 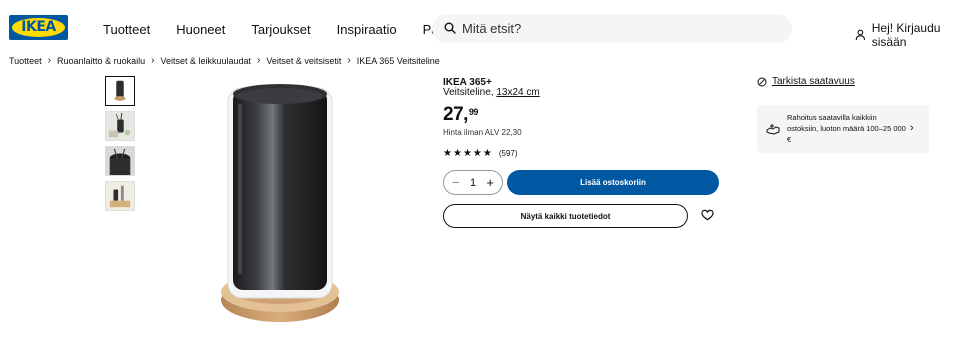 What do you see at coordinates (367, 29) in the screenshot?
I see `nav-item-inspiraatio: Inspiraatio` at bounding box center [367, 29].